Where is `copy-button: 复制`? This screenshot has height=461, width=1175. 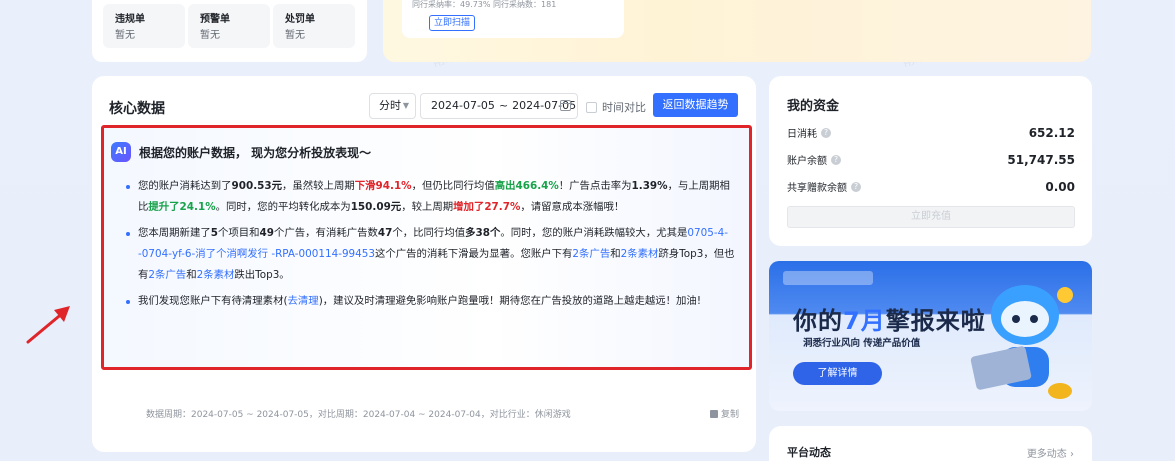
copy-button: 复制 is located at coordinates (724, 413).